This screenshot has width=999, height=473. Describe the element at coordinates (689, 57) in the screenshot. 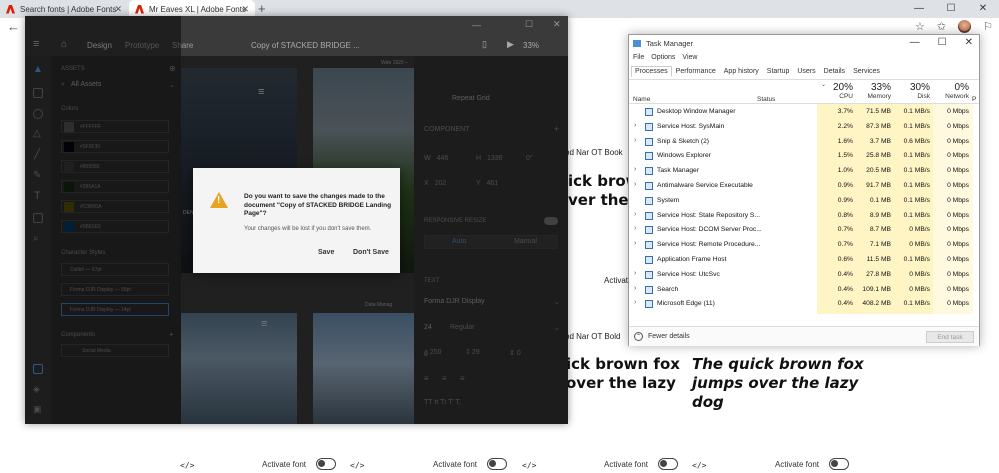

I see `menu-view: View` at that location.